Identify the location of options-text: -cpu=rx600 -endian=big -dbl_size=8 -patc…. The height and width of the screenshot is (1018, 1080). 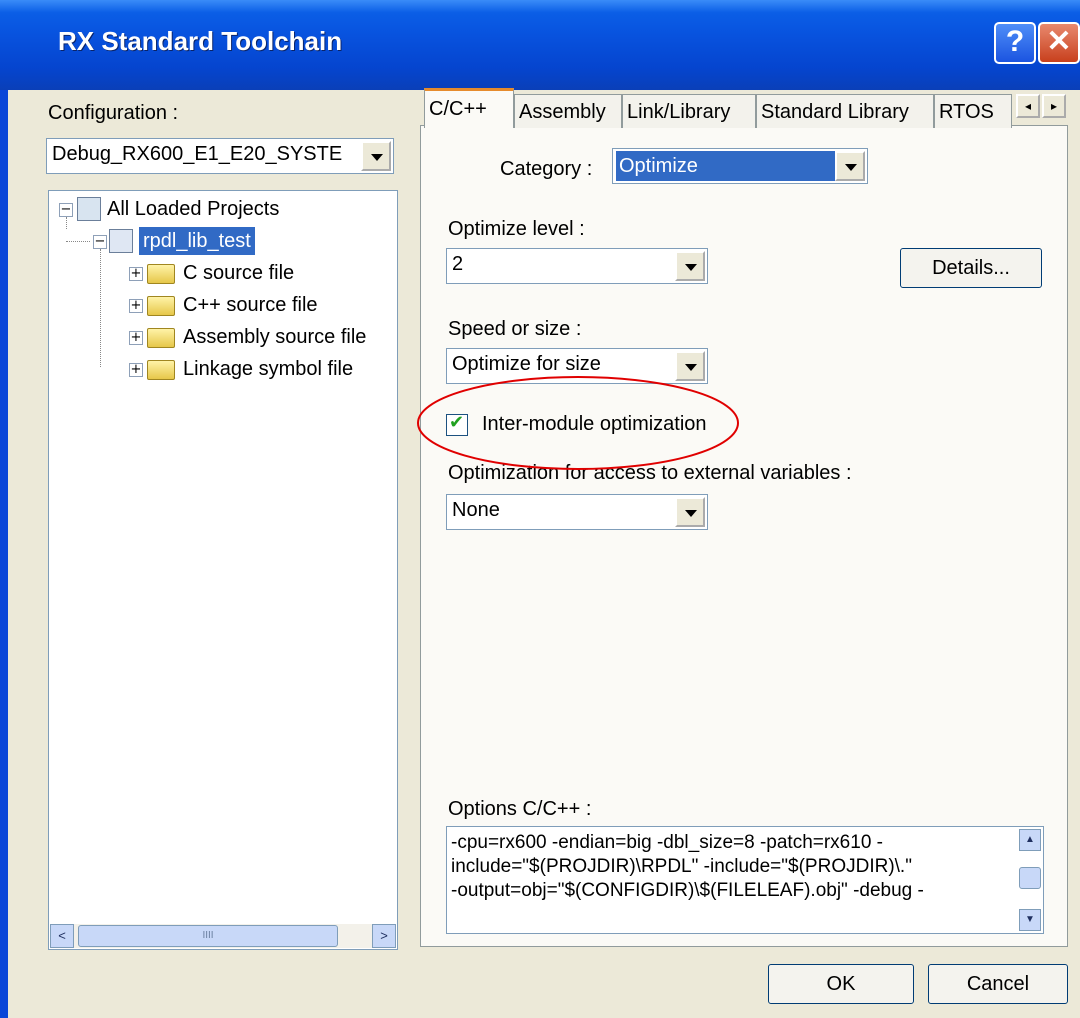
(731, 867).